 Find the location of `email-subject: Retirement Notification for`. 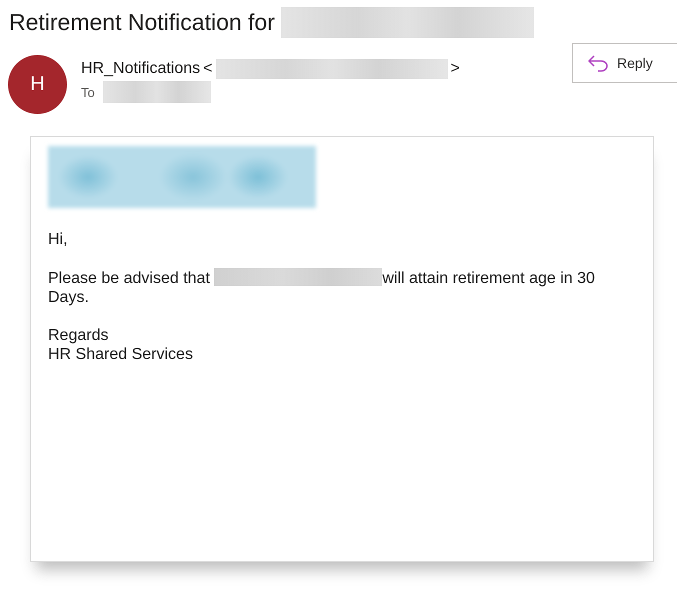

email-subject: Retirement Notification for is located at coordinates (142, 22).